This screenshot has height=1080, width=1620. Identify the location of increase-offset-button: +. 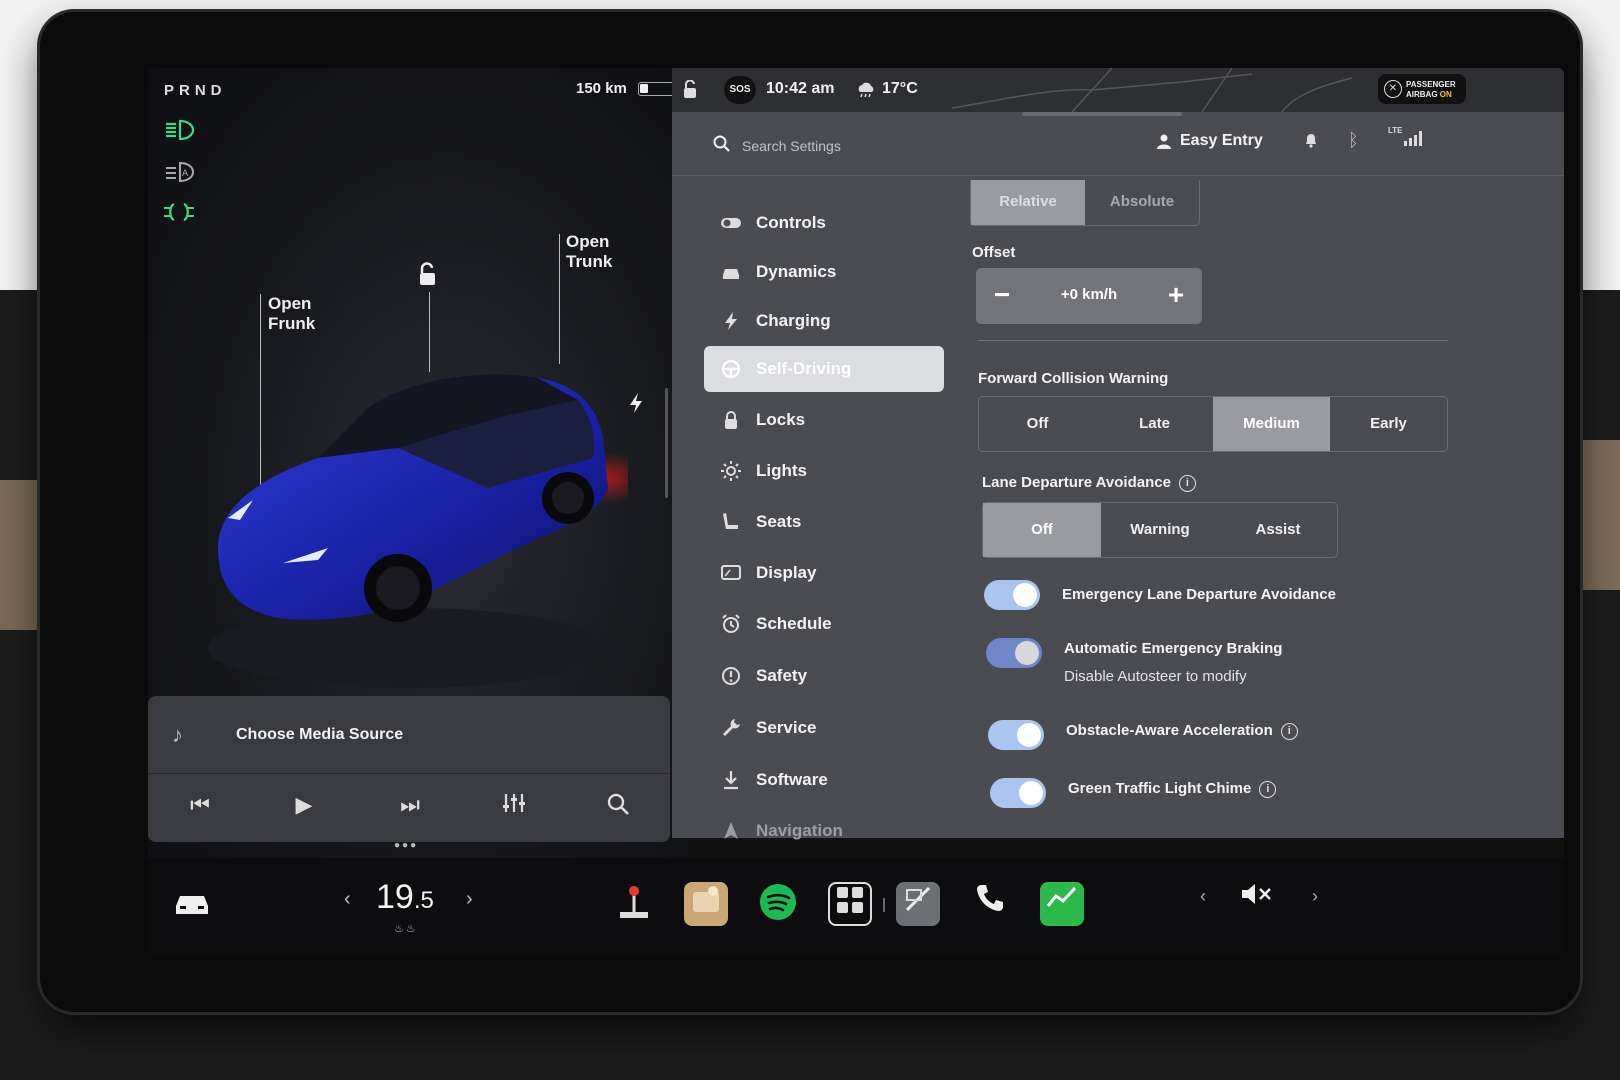
(1176, 296).